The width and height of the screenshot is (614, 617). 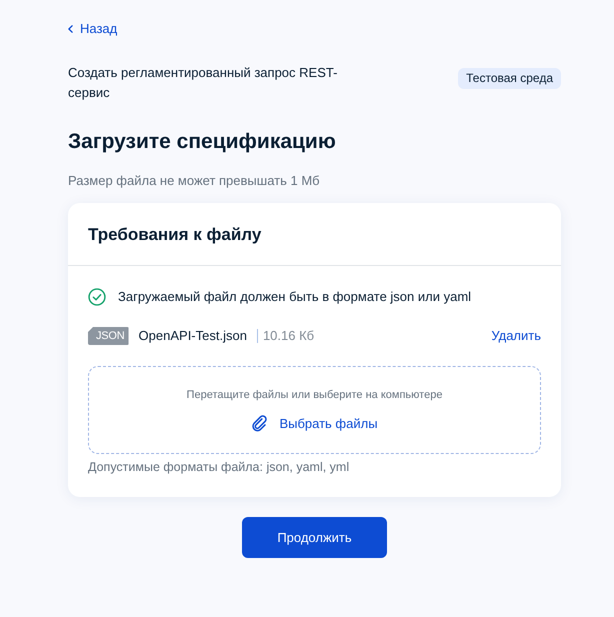 I want to click on file-type-badge: JSON, so click(x=108, y=336).